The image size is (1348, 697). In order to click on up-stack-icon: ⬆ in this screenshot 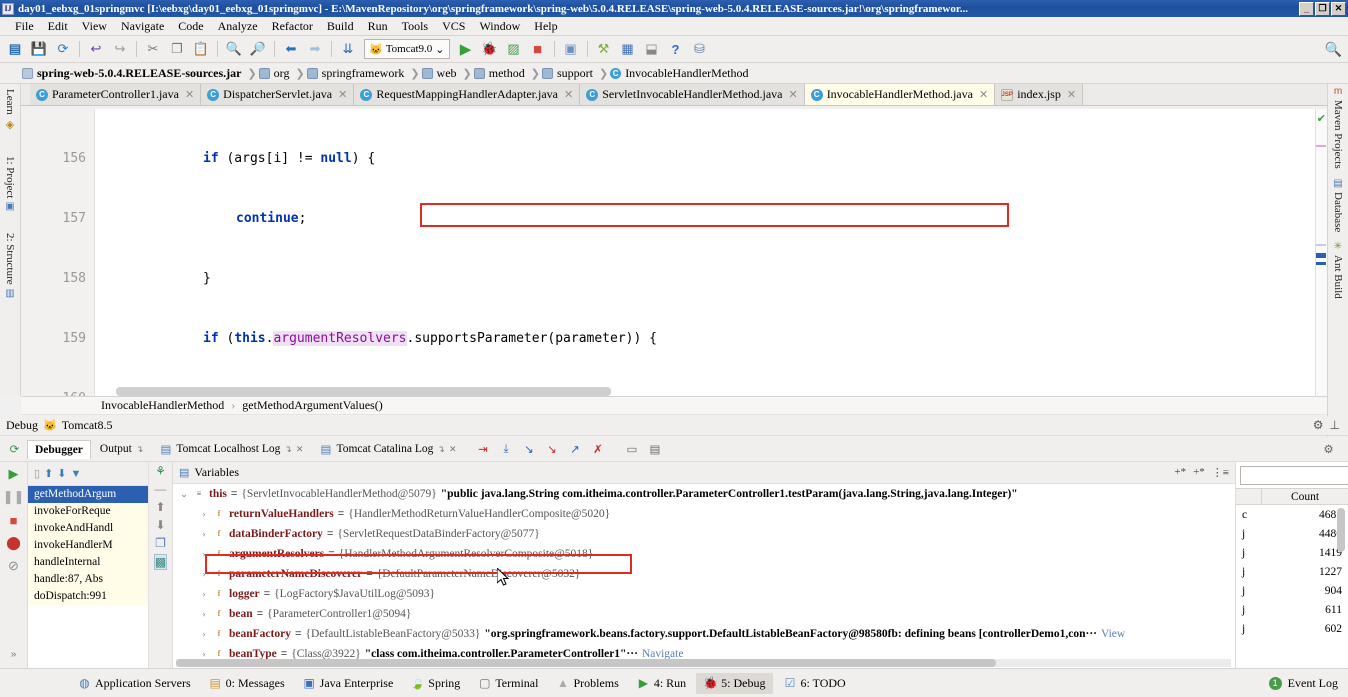, I will do `click(48, 473)`.